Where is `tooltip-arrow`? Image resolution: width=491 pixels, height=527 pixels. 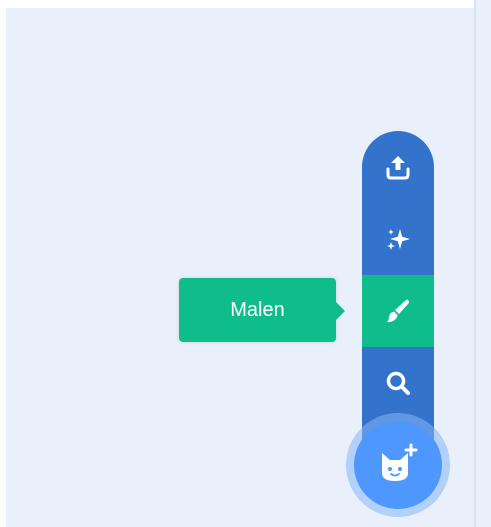
tooltip-arrow is located at coordinates (340, 311).